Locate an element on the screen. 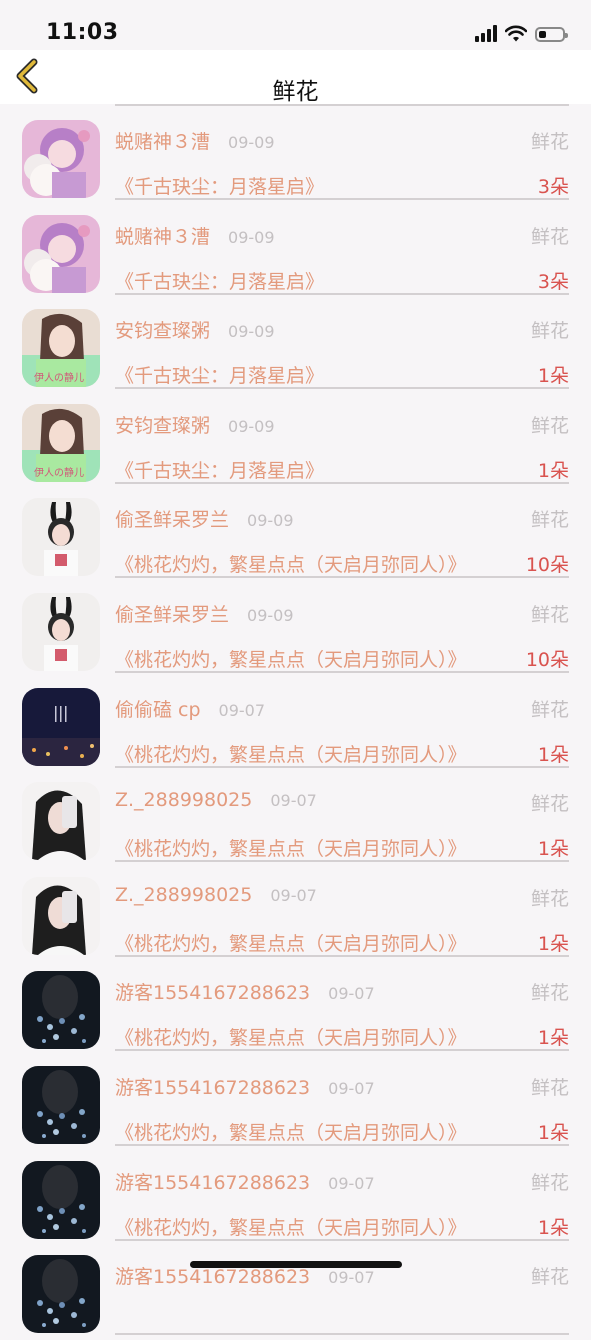 This screenshot has width=591, height=1340. svg-text: 伊人の静儿 is located at coordinates (59, 377).